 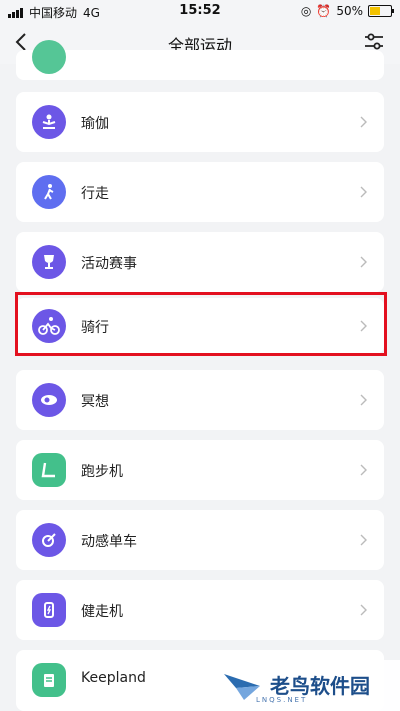 I want to click on list-item-label: 瑜伽, so click(x=95, y=124).